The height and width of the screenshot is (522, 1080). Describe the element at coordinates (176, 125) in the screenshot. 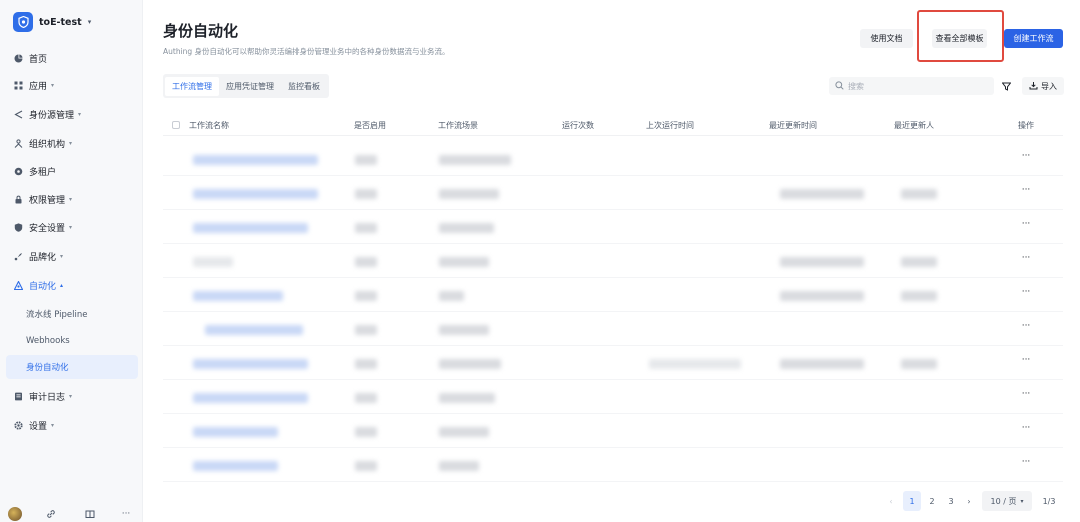

I see `select-all-checkbox` at that location.